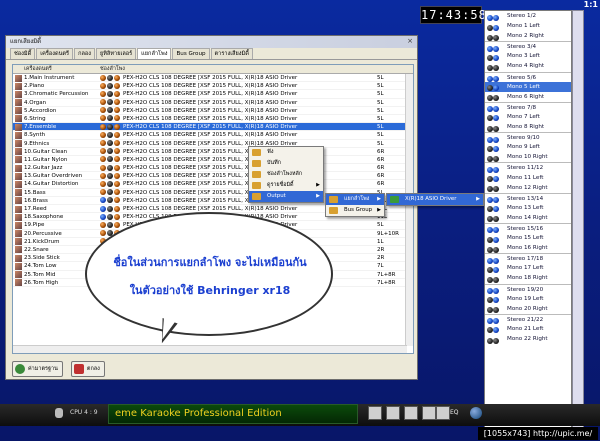 This screenshot has width=600, height=441. Describe the element at coordinates (87, 369) in the screenshot. I see `ok-button: ตกลง` at that location.